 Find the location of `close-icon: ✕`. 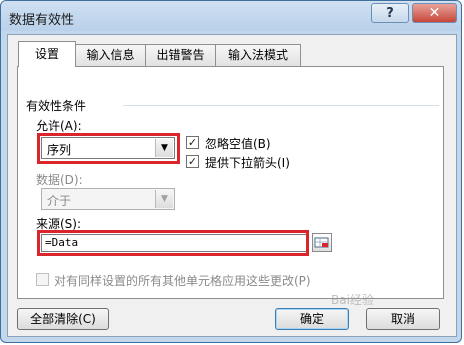

close-icon: ✕ is located at coordinates (434, 13).